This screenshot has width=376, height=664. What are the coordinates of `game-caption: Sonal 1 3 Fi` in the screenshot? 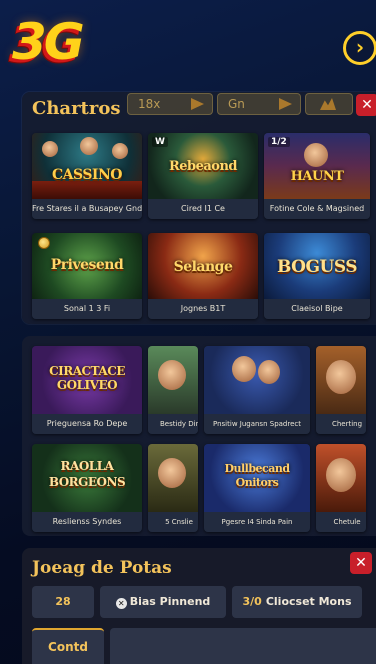 It's located at (87, 309).